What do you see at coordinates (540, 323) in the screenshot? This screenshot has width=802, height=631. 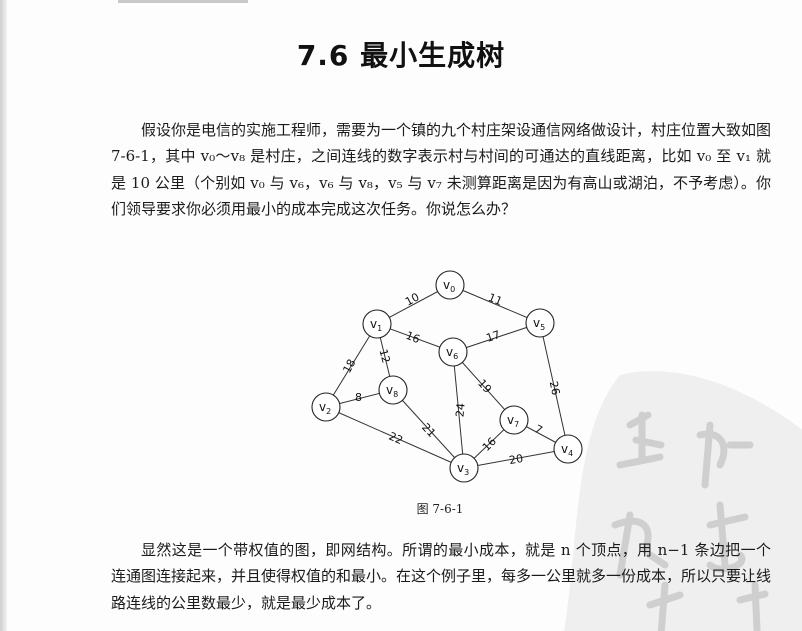 I see `vertex-v5: v5` at bounding box center [540, 323].